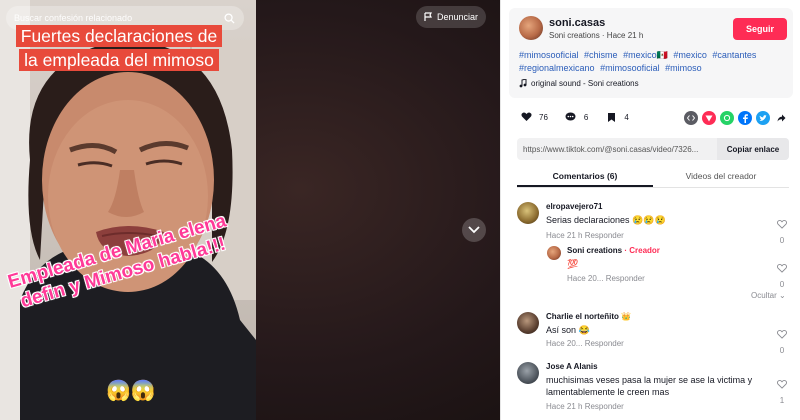 The width and height of the screenshot is (800, 420). Describe the element at coordinates (709, 118) in the screenshot. I see `send-to-friends-icon` at that location.